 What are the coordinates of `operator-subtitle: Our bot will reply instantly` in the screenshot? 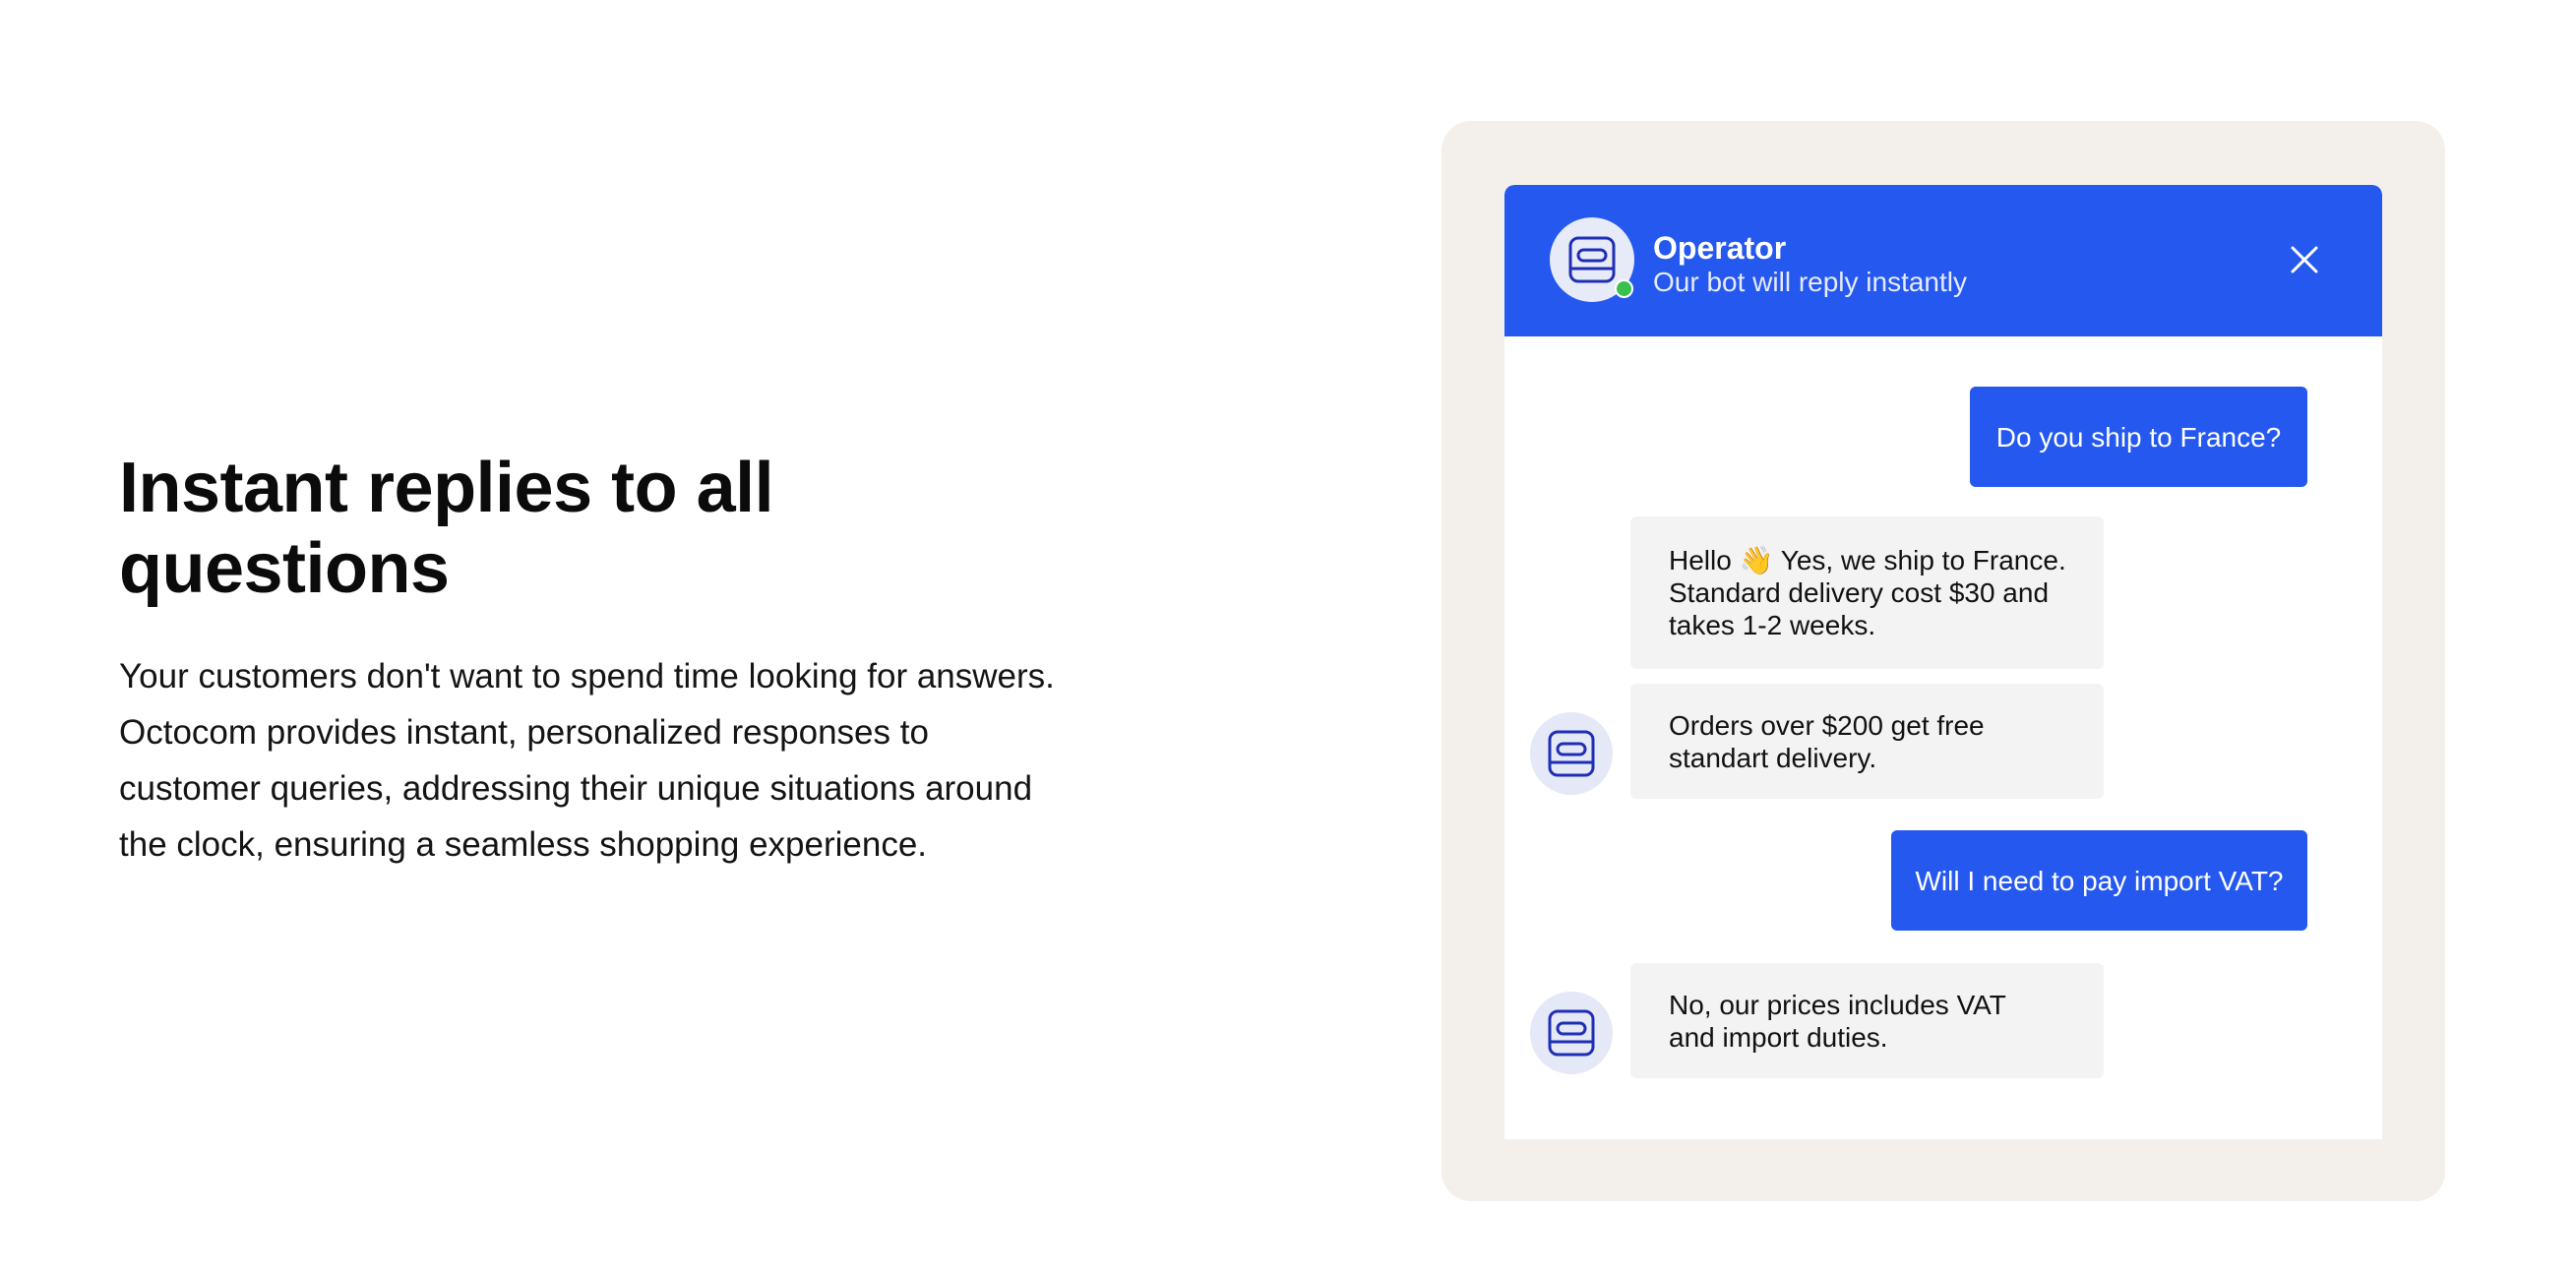 It's located at (1810, 282).